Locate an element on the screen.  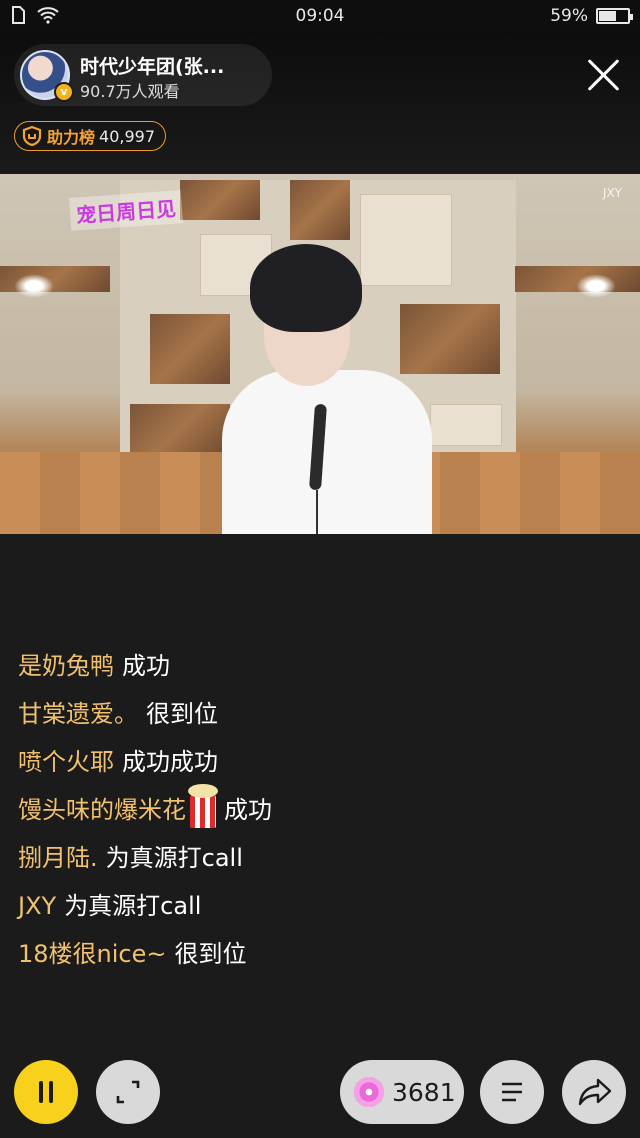
menu-button is located at coordinates (512, 1092).